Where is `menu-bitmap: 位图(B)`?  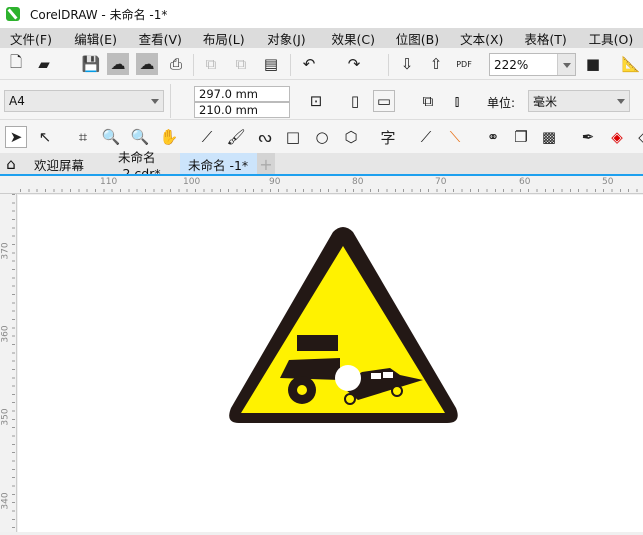 menu-bitmap: 位图(B) is located at coordinates (418, 38).